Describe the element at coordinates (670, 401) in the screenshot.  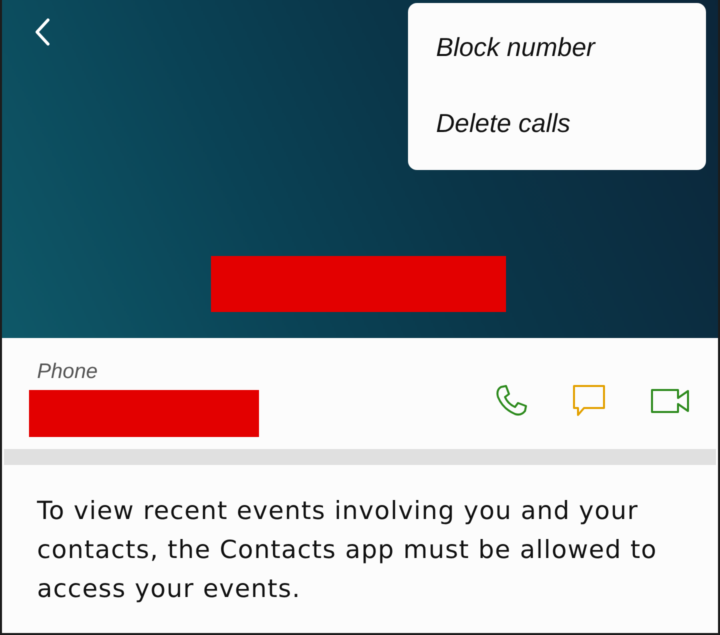
I see `video-camera-icon` at that location.